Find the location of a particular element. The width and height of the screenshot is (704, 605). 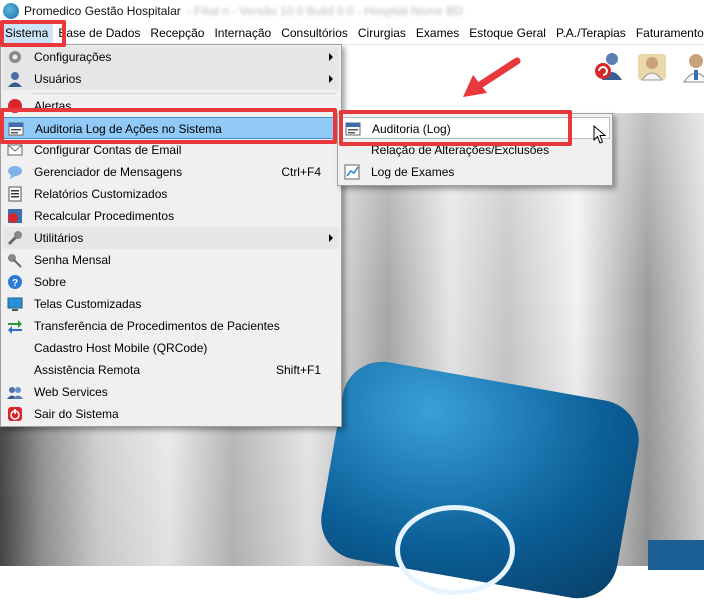

app-logo-icon is located at coordinates (11, 11).